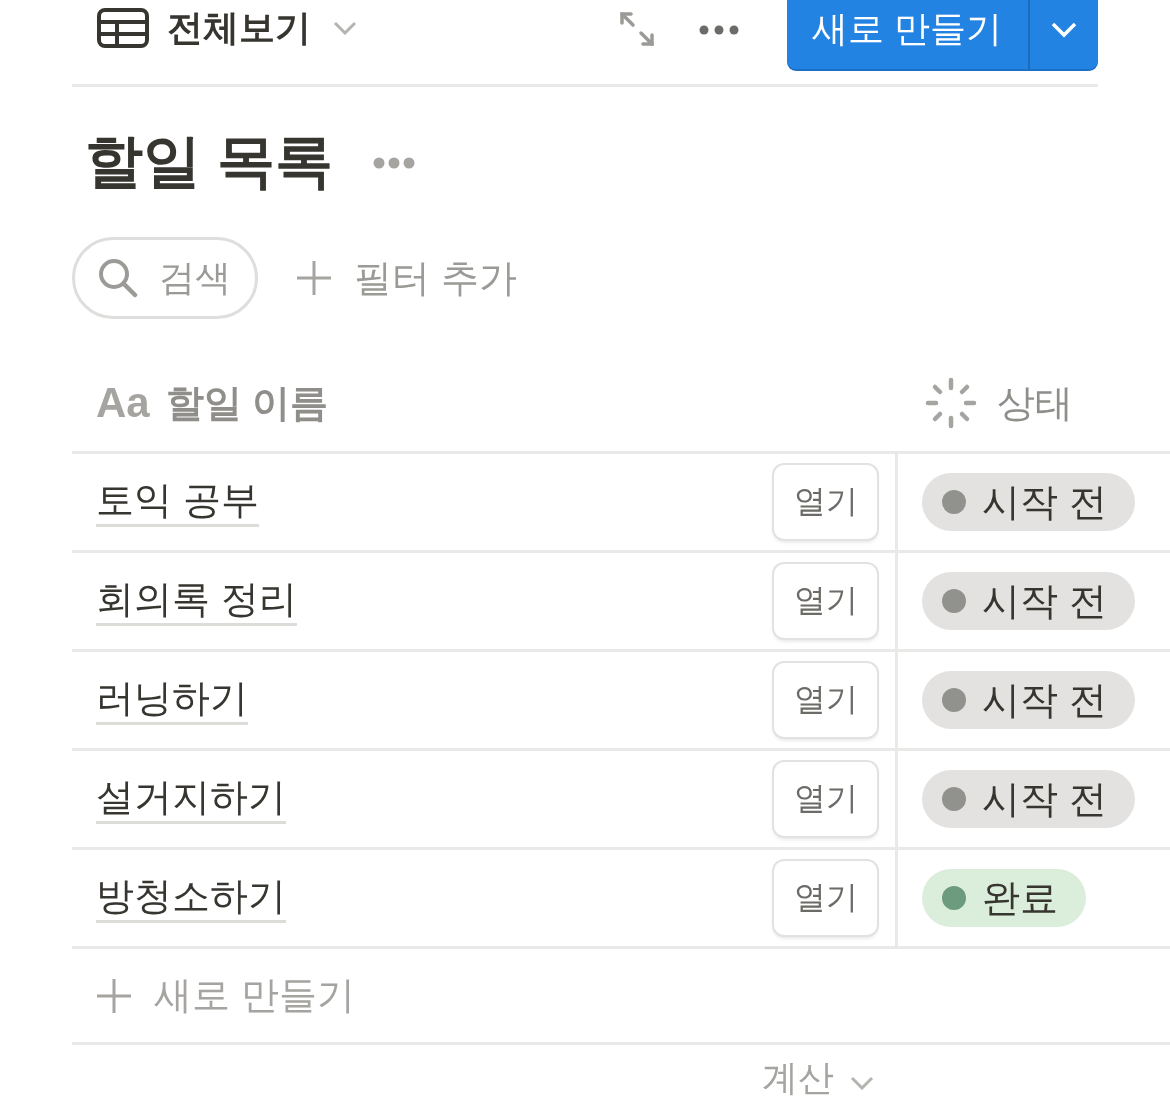 This screenshot has width=1170, height=1108. Describe the element at coordinates (637, 29) in the screenshot. I see `expand-icon` at that location.